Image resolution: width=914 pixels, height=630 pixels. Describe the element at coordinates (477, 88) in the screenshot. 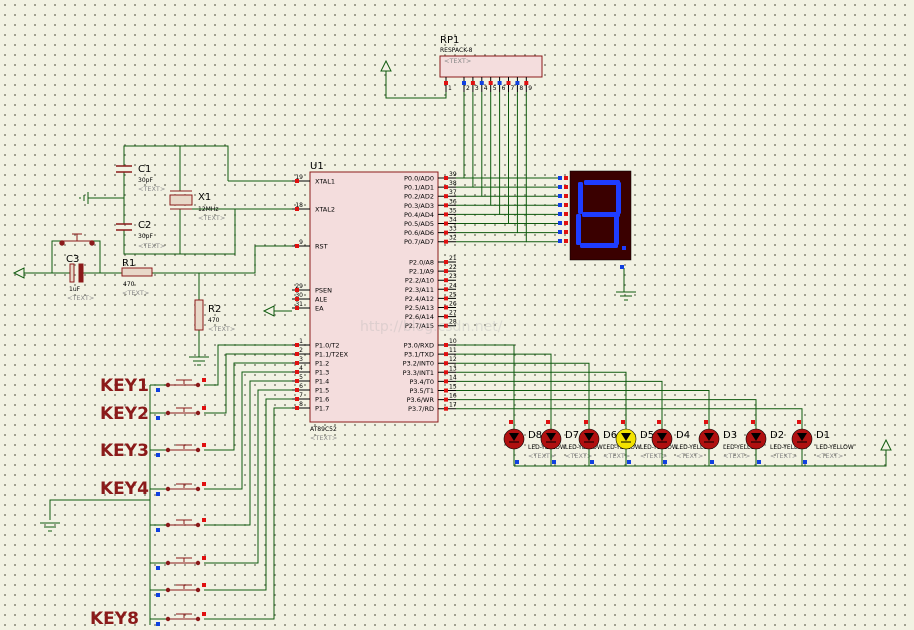

I see `rp1-pin-number: 3` at that location.